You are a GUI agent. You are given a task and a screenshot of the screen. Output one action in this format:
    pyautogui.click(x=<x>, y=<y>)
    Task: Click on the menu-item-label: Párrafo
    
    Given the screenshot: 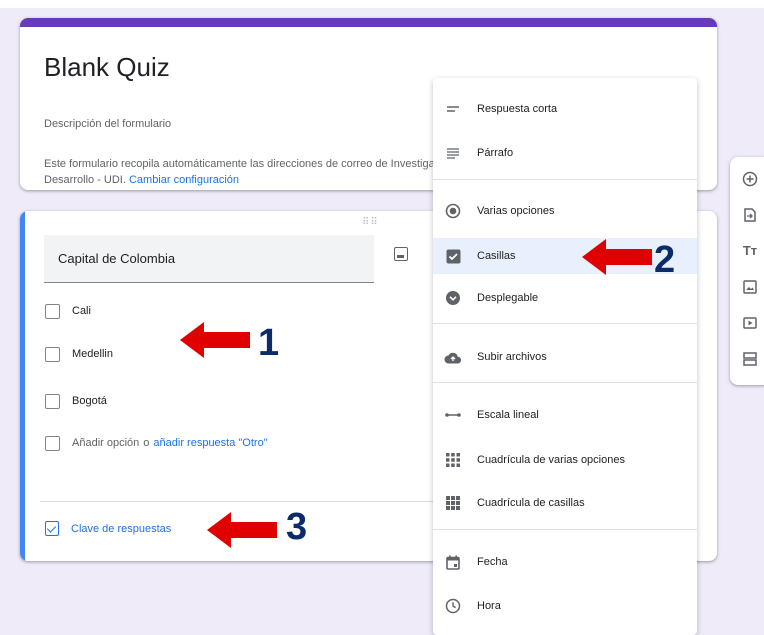 What is the action you would take?
    pyautogui.click(x=495, y=153)
    